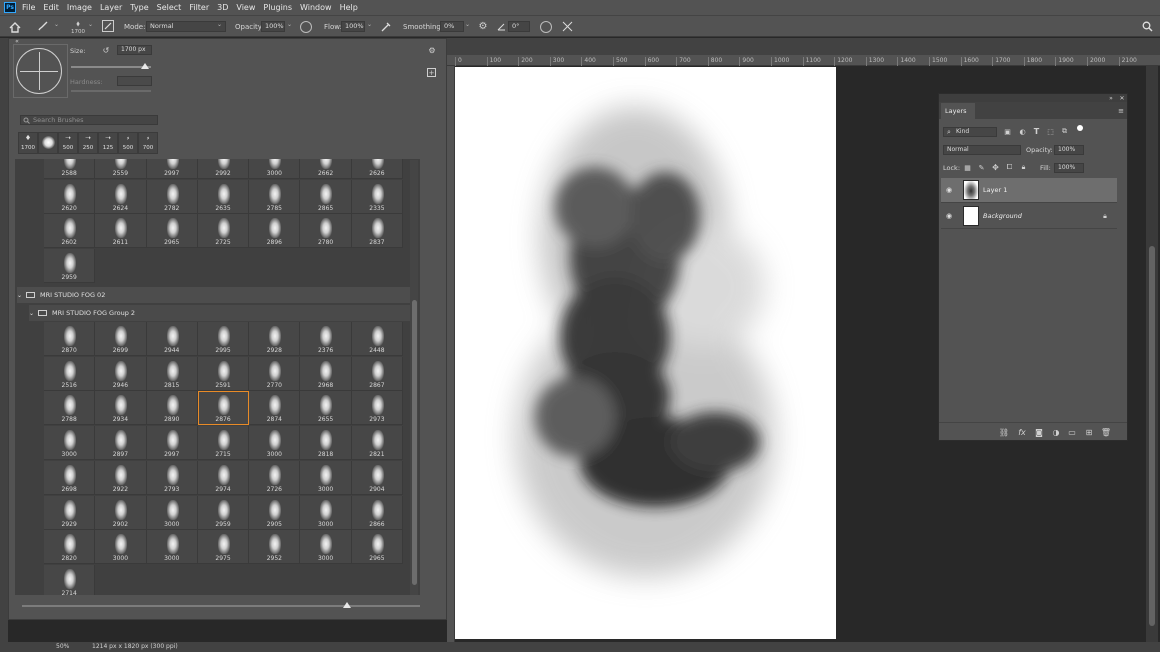 The height and width of the screenshot is (652, 1160). I want to click on brush-group-folder: ⌄ MRI STUDIO FOG 02, so click(216, 295).